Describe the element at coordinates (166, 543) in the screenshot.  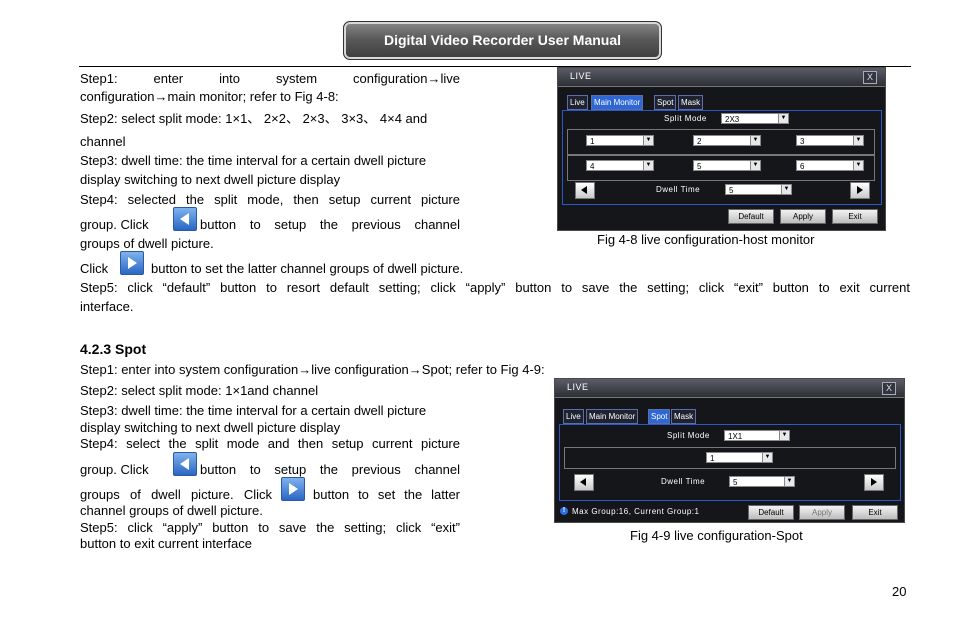
I see `s2-step5-line2: button to exit current interface` at that location.